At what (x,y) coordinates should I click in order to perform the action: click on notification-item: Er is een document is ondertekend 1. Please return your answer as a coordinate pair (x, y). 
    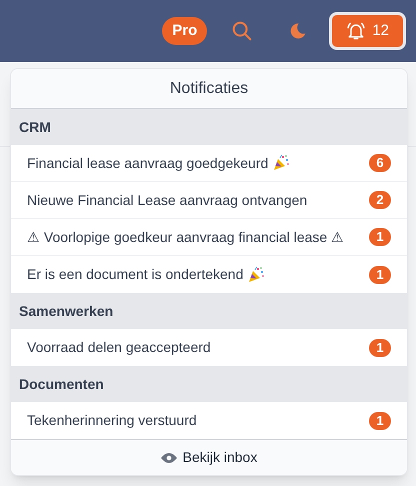
    Looking at the image, I should click on (209, 274).